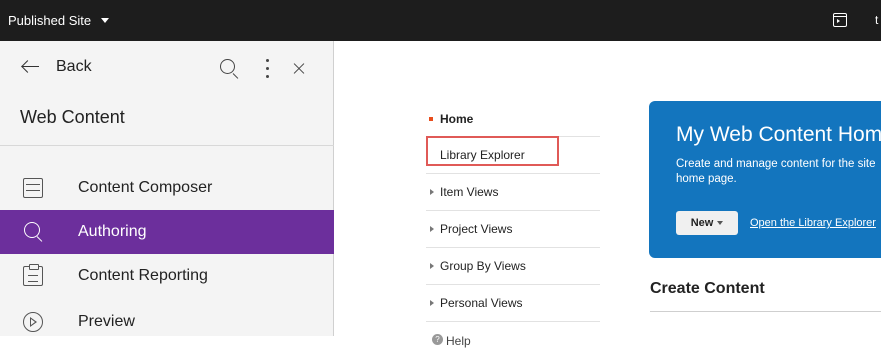  I want to click on create-content-heading: Create Content, so click(707, 288).